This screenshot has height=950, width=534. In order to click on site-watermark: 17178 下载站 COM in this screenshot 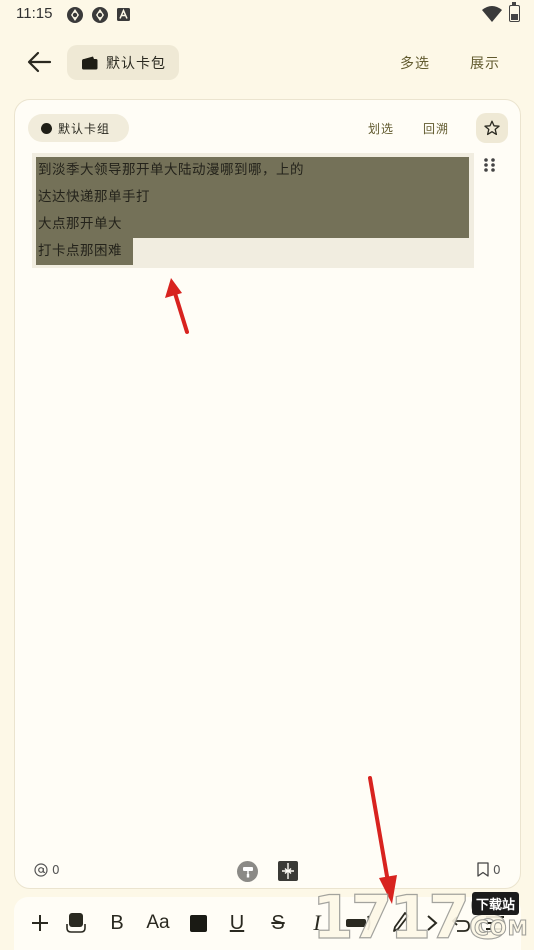, I will do `click(422, 917)`.